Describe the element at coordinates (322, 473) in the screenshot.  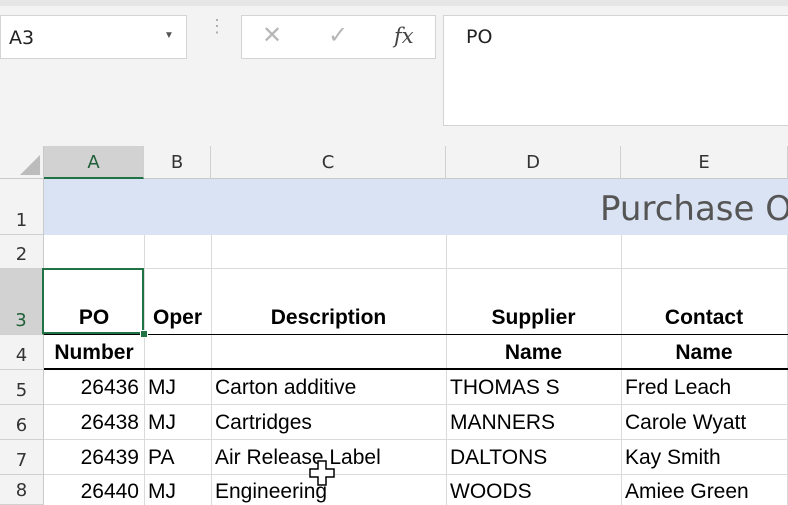
I see `cell-cursor-icon` at that location.